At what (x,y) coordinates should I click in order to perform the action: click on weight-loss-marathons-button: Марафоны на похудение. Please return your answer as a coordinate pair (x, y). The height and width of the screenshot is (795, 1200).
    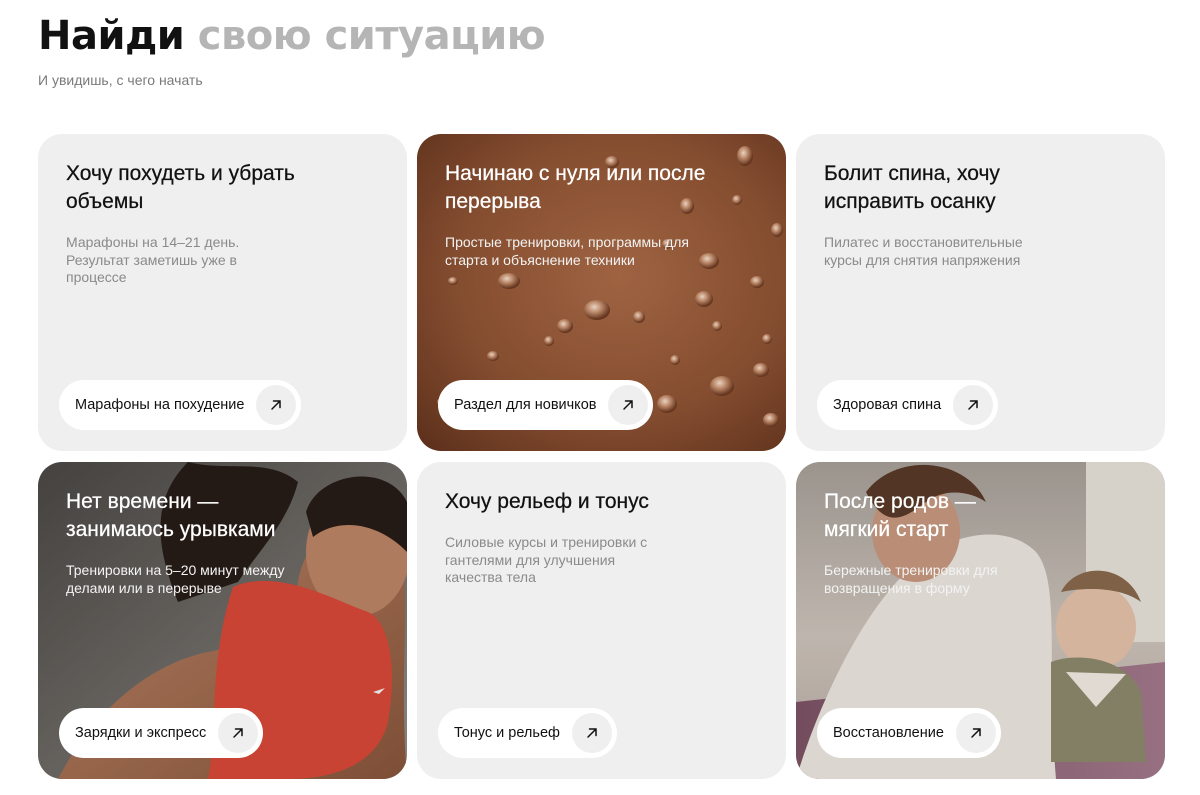
    Looking at the image, I should click on (180, 405).